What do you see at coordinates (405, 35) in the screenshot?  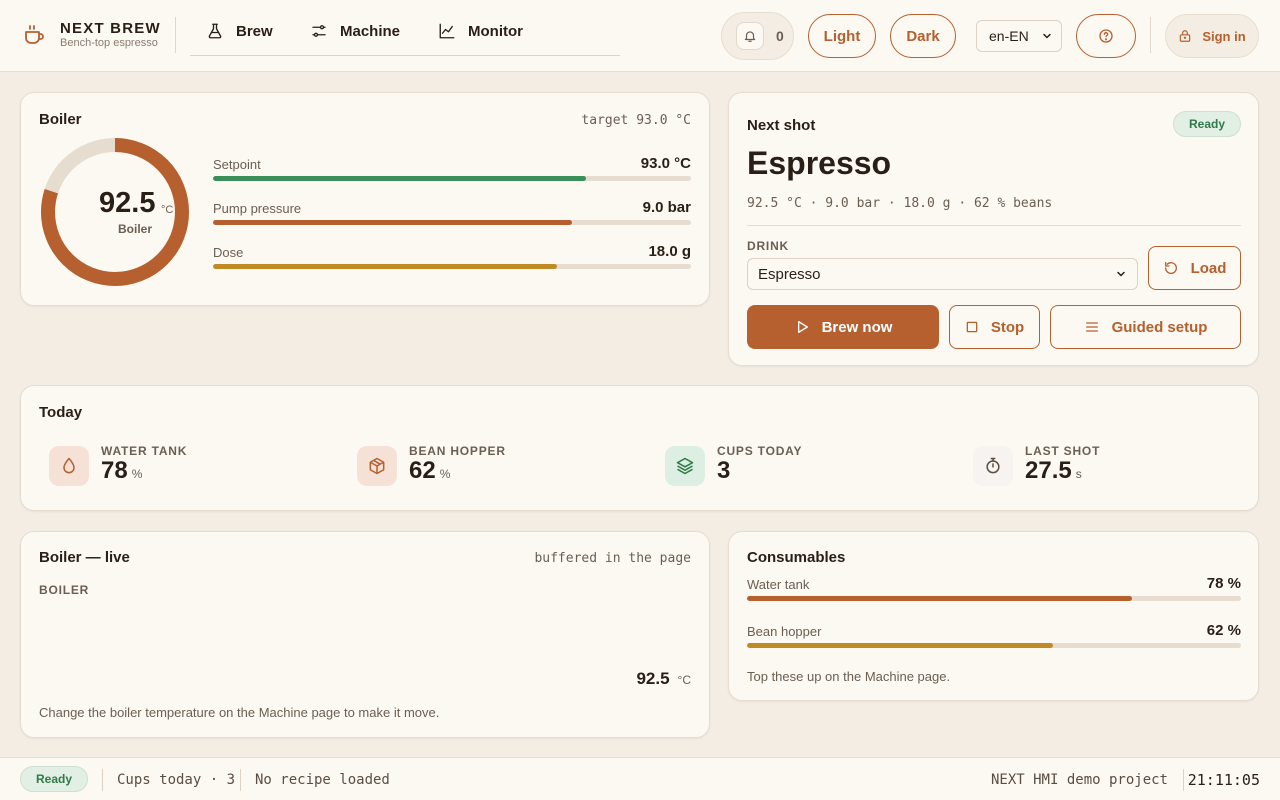 I see `main-nav: Brew Machine Monitor` at bounding box center [405, 35].